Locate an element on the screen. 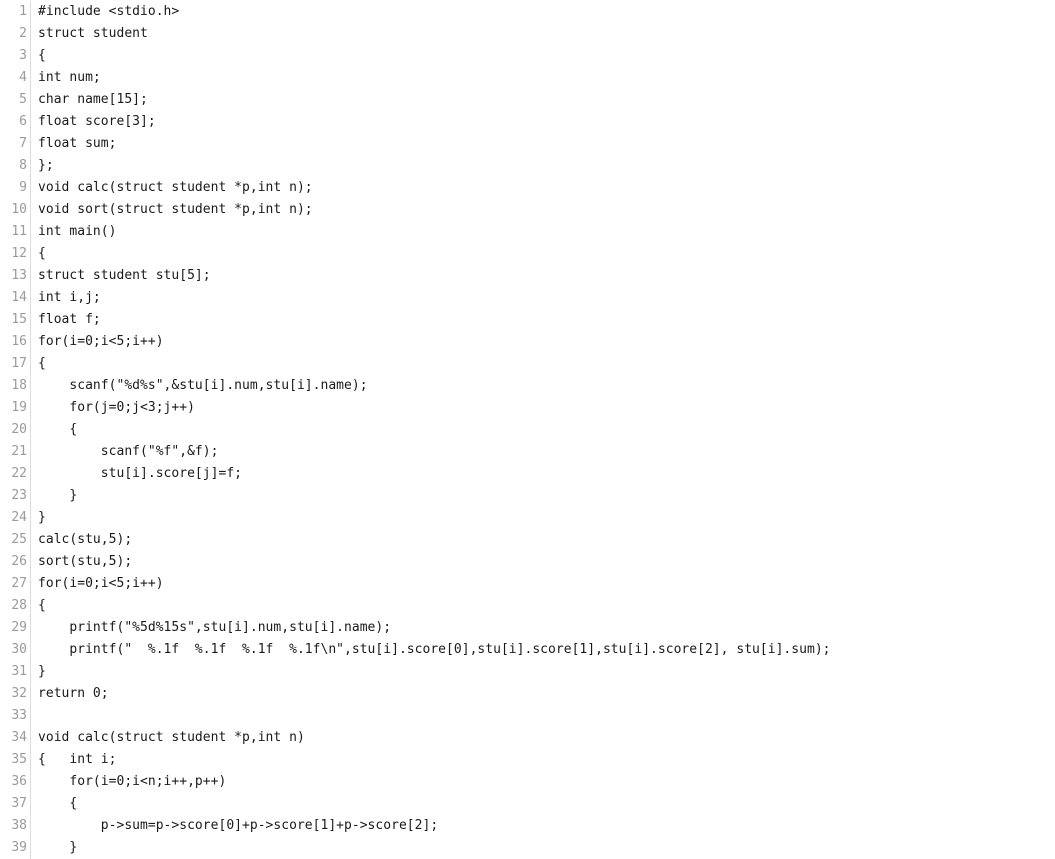  code-line-text: float score[3]; is located at coordinates (543, 122).